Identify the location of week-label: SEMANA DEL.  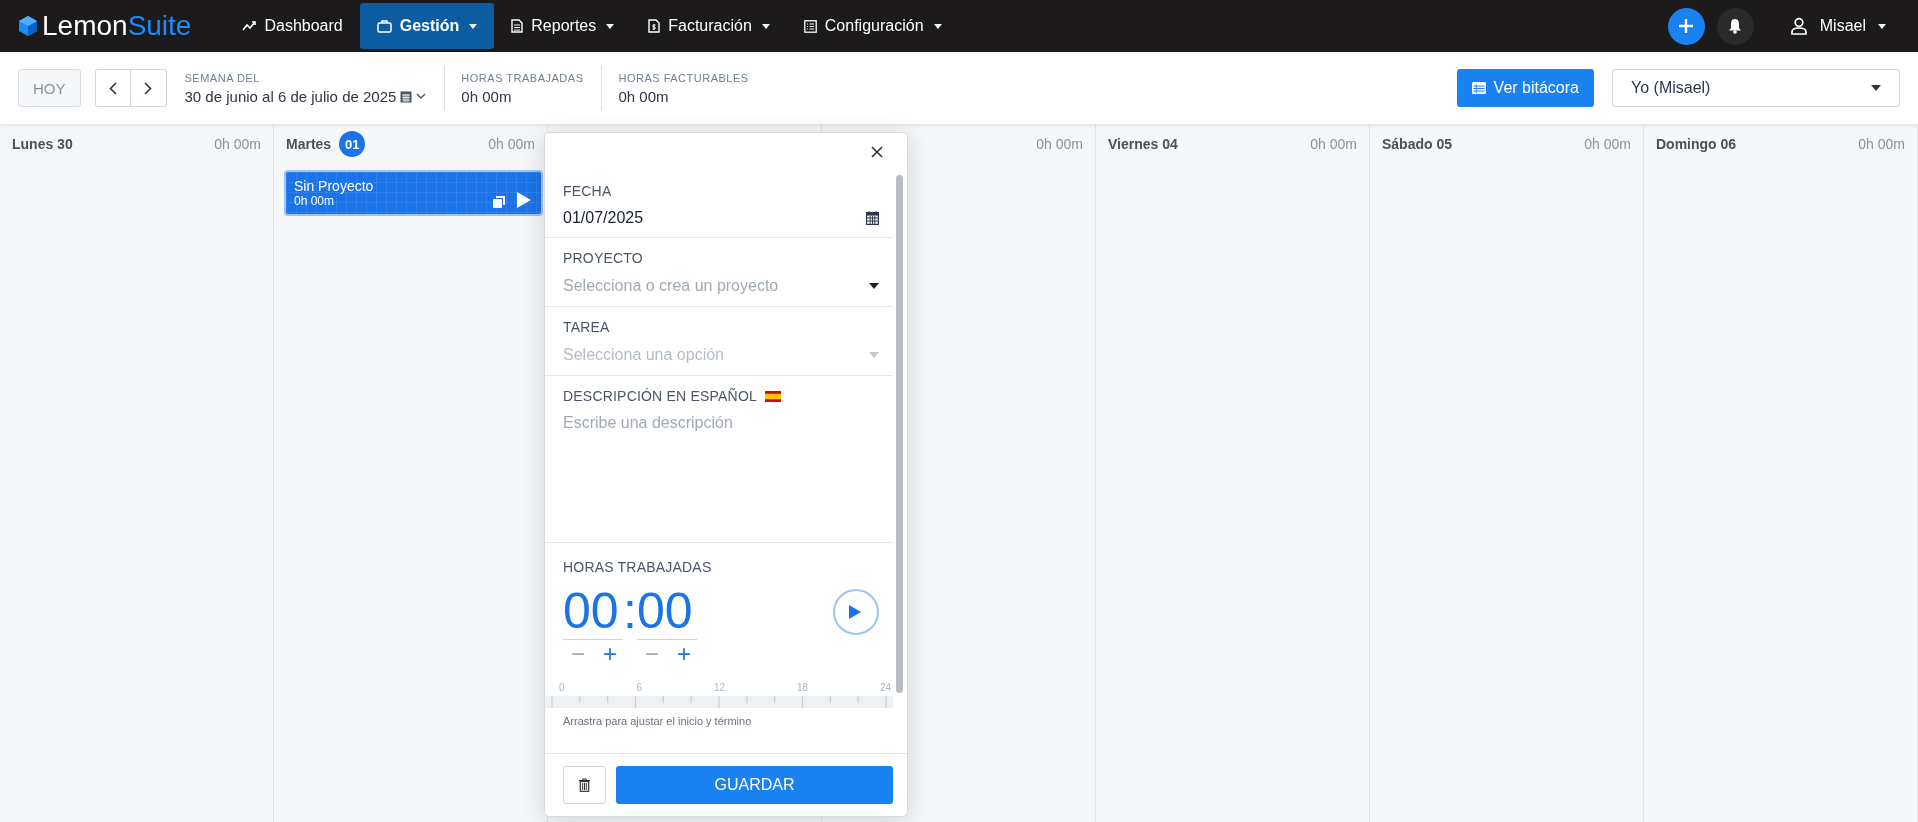
(222, 77).